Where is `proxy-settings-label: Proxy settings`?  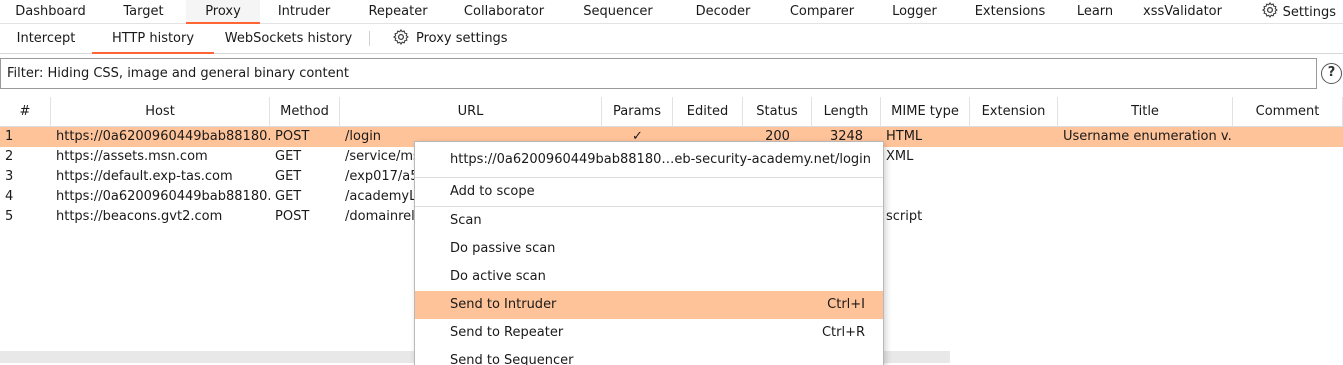 proxy-settings-label: Proxy settings is located at coordinates (462, 38).